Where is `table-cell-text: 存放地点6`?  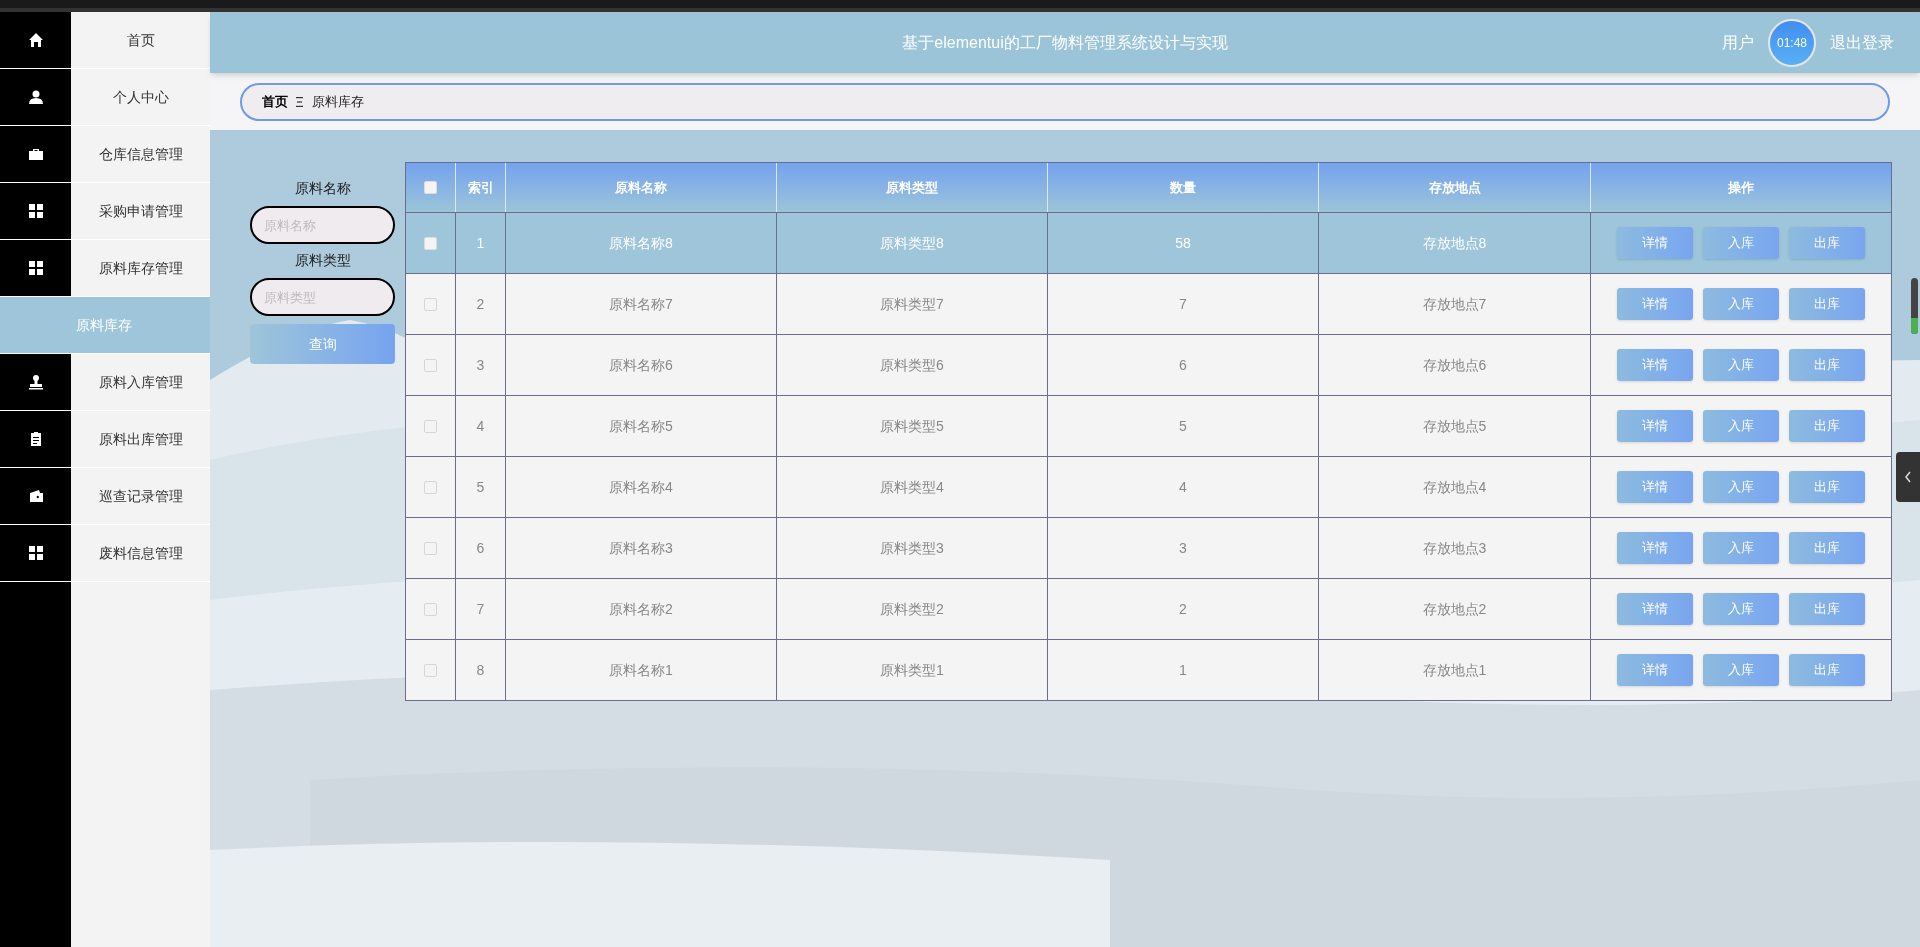
table-cell-text: 存放地点6 is located at coordinates (1454, 365).